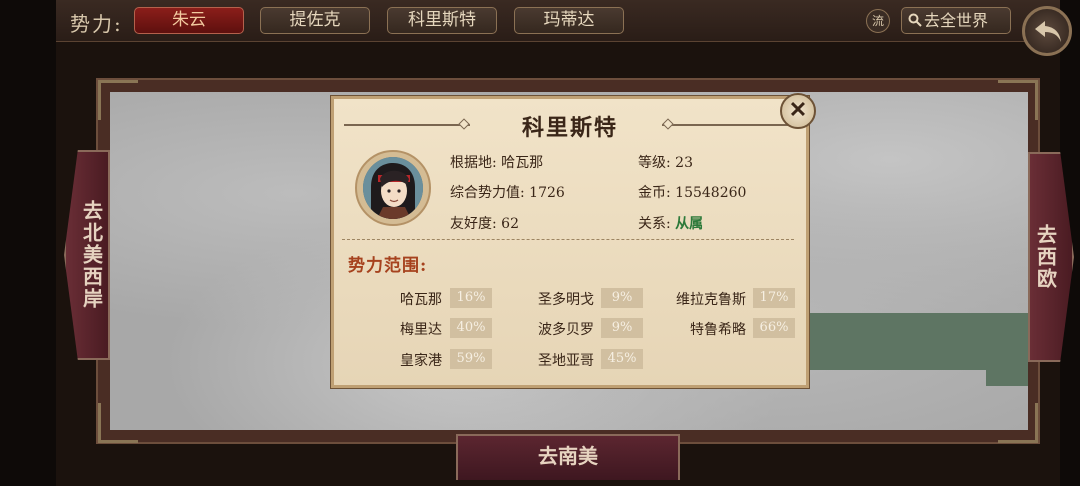  What do you see at coordinates (87, 255) in the screenshot?
I see `go-na-west-button: 去北美西岸` at bounding box center [87, 255].